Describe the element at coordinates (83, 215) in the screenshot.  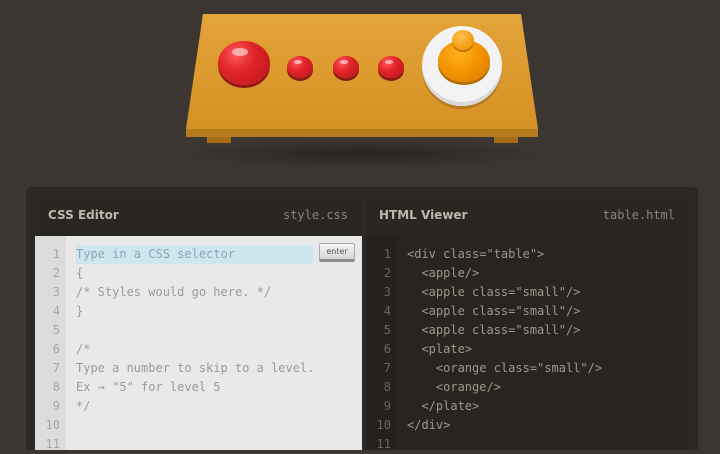
I see `css-editor-title: CSS Editor` at that location.